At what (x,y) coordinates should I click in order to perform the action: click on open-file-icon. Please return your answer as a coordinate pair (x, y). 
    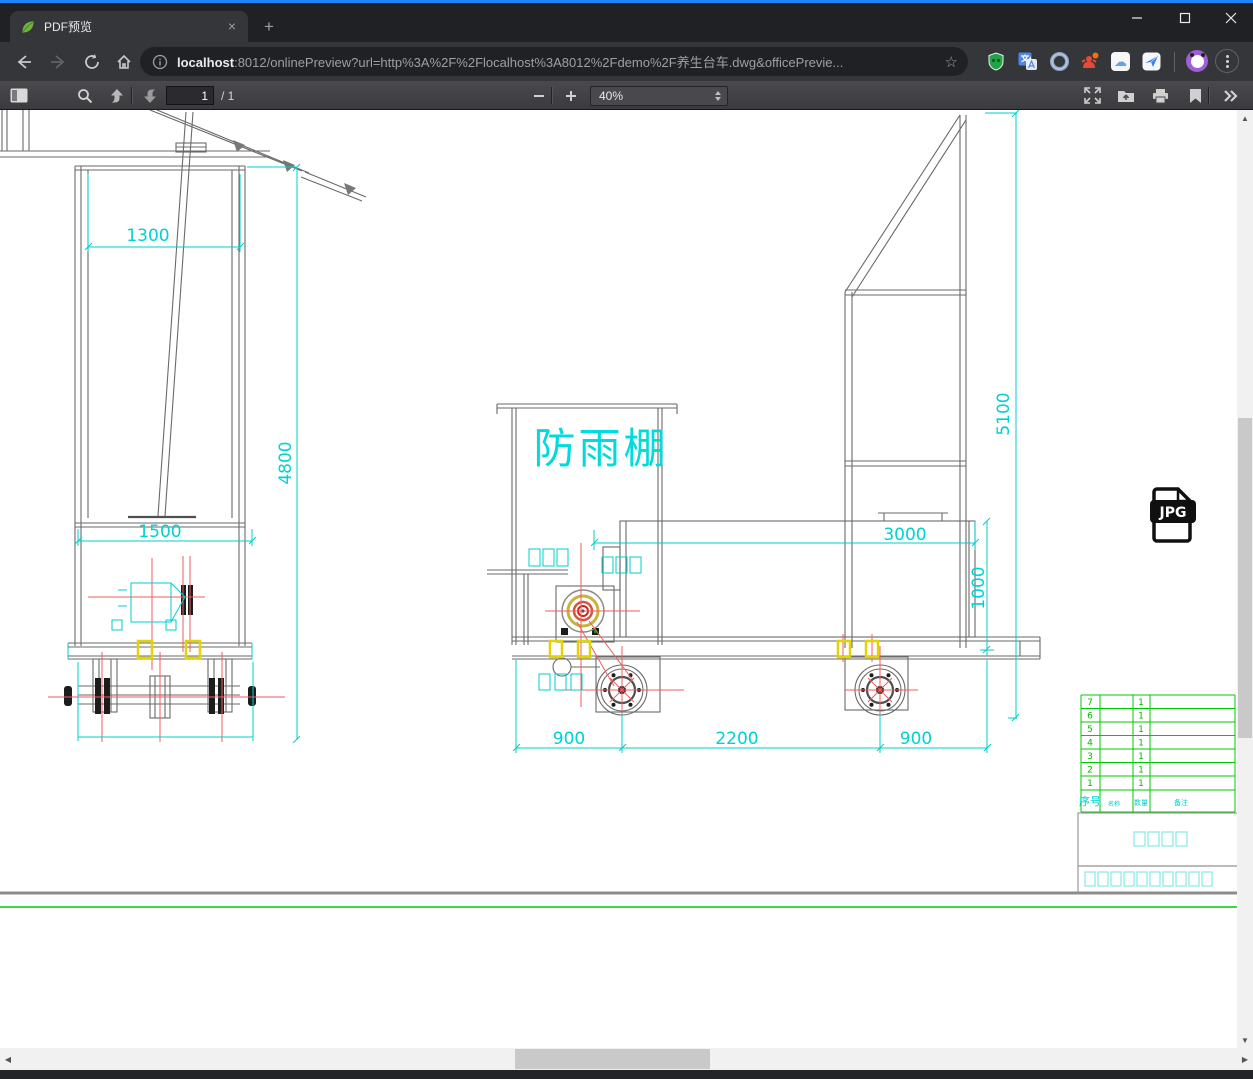
    Looking at the image, I should click on (1126, 95).